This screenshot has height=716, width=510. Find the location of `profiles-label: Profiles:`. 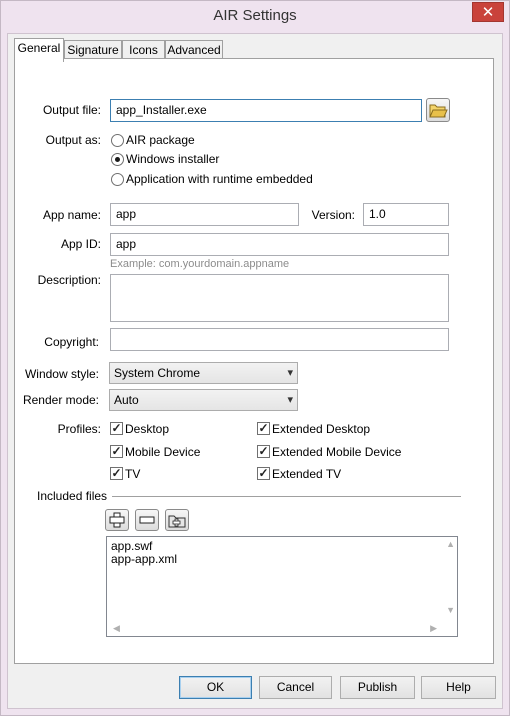

profiles-label: Profiles: is located at coordinates (79, 429).